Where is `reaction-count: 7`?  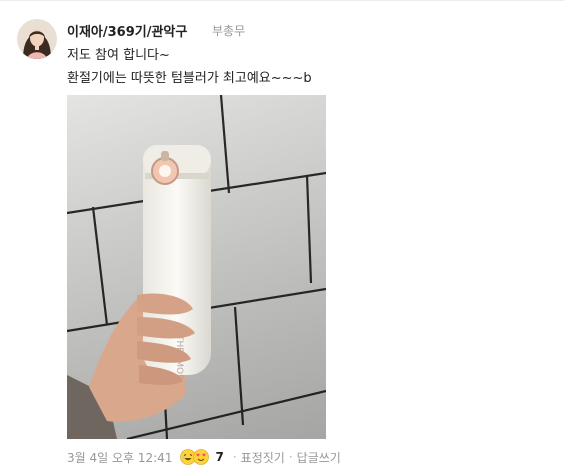
reaction-count: 7 is located at coordinates (219, 457).